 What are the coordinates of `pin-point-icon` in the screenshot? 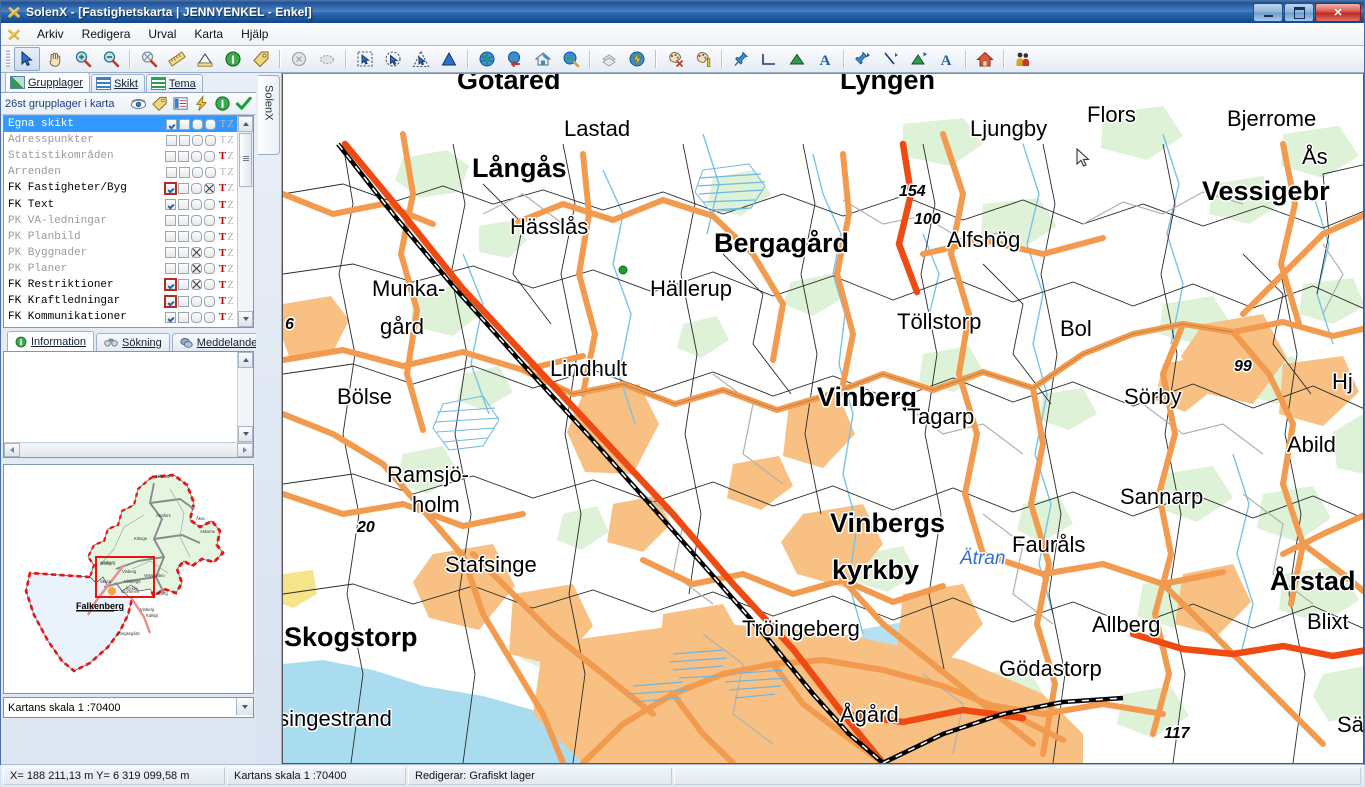 It's located at (741, 59).